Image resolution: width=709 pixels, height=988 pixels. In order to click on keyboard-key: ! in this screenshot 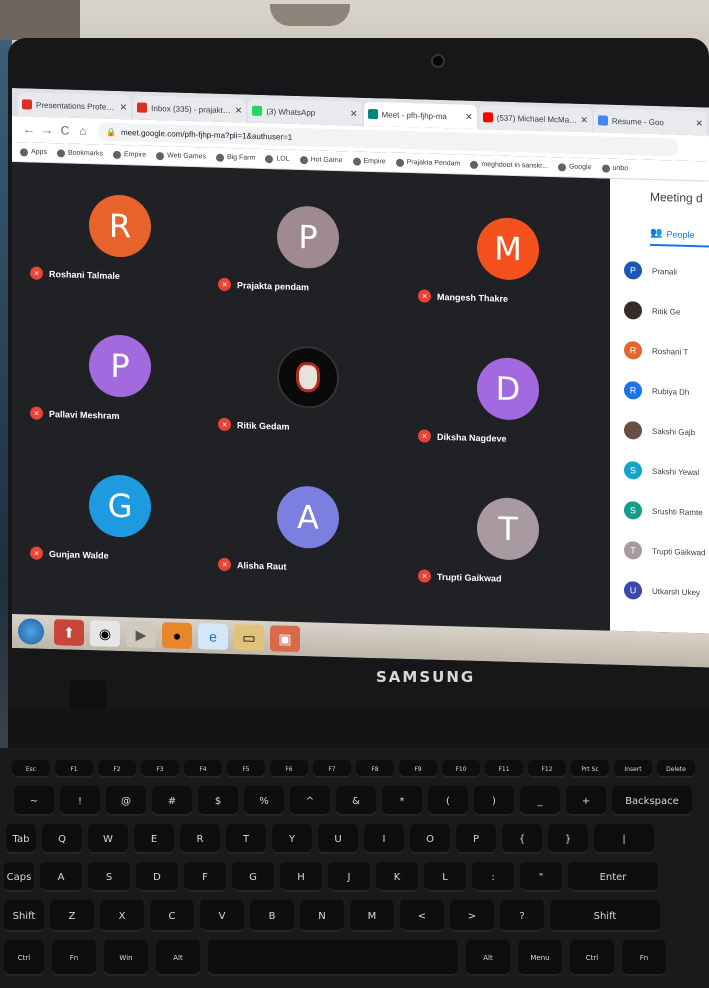, I will do `click(80, 801)`.